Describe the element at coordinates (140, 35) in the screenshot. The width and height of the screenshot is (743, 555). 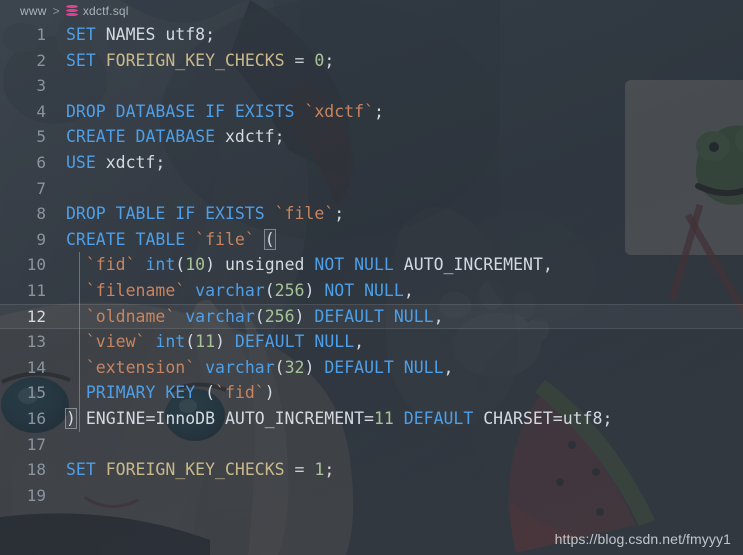
I see `line-source: SET NAMES utf8;` at that location.